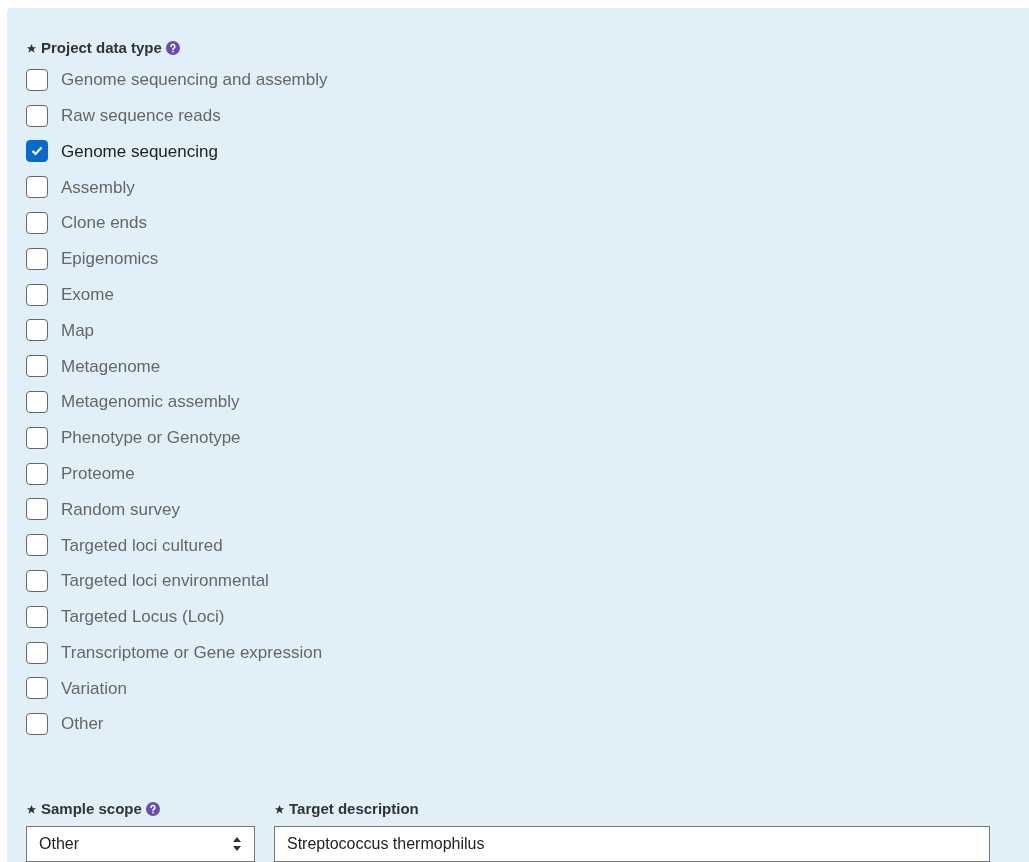  Describe the element at coordinates (150, 402) in the screenshot. I see `option-label: Metagenomic assembly` at that location.